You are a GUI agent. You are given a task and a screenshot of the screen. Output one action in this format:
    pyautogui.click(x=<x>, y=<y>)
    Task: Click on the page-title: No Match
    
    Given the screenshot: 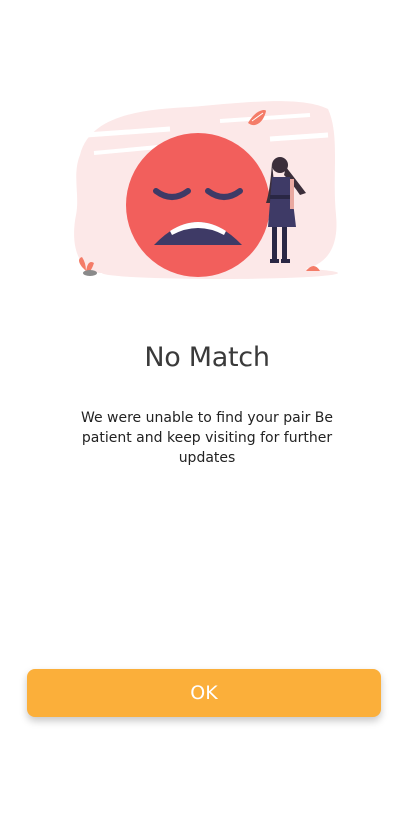 What is the action you would take?
    pyautogui.click(x=207, y=357)
    